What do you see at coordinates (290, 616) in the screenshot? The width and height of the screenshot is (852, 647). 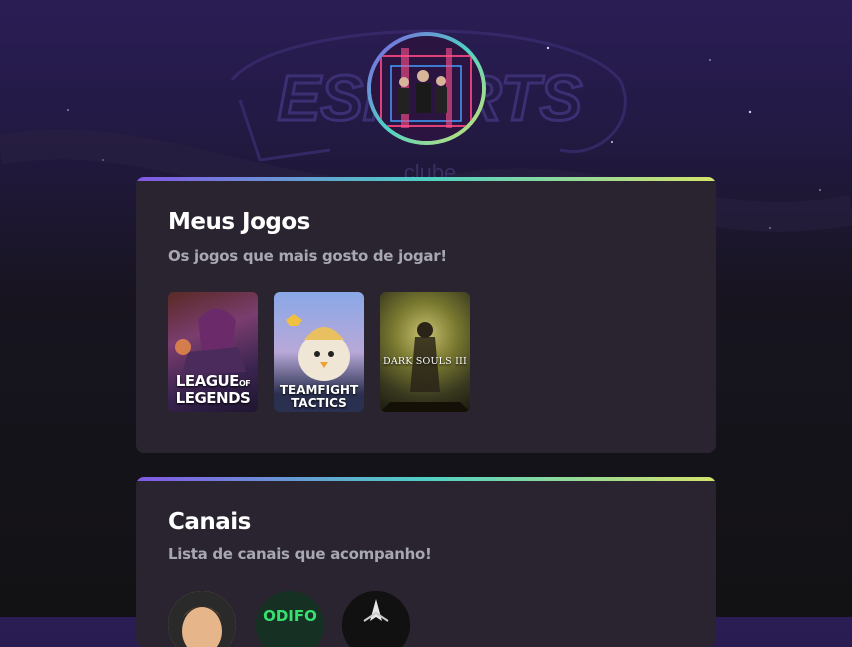 I see `channel-2-label: ODIFO` at bounding box center [290, 616].